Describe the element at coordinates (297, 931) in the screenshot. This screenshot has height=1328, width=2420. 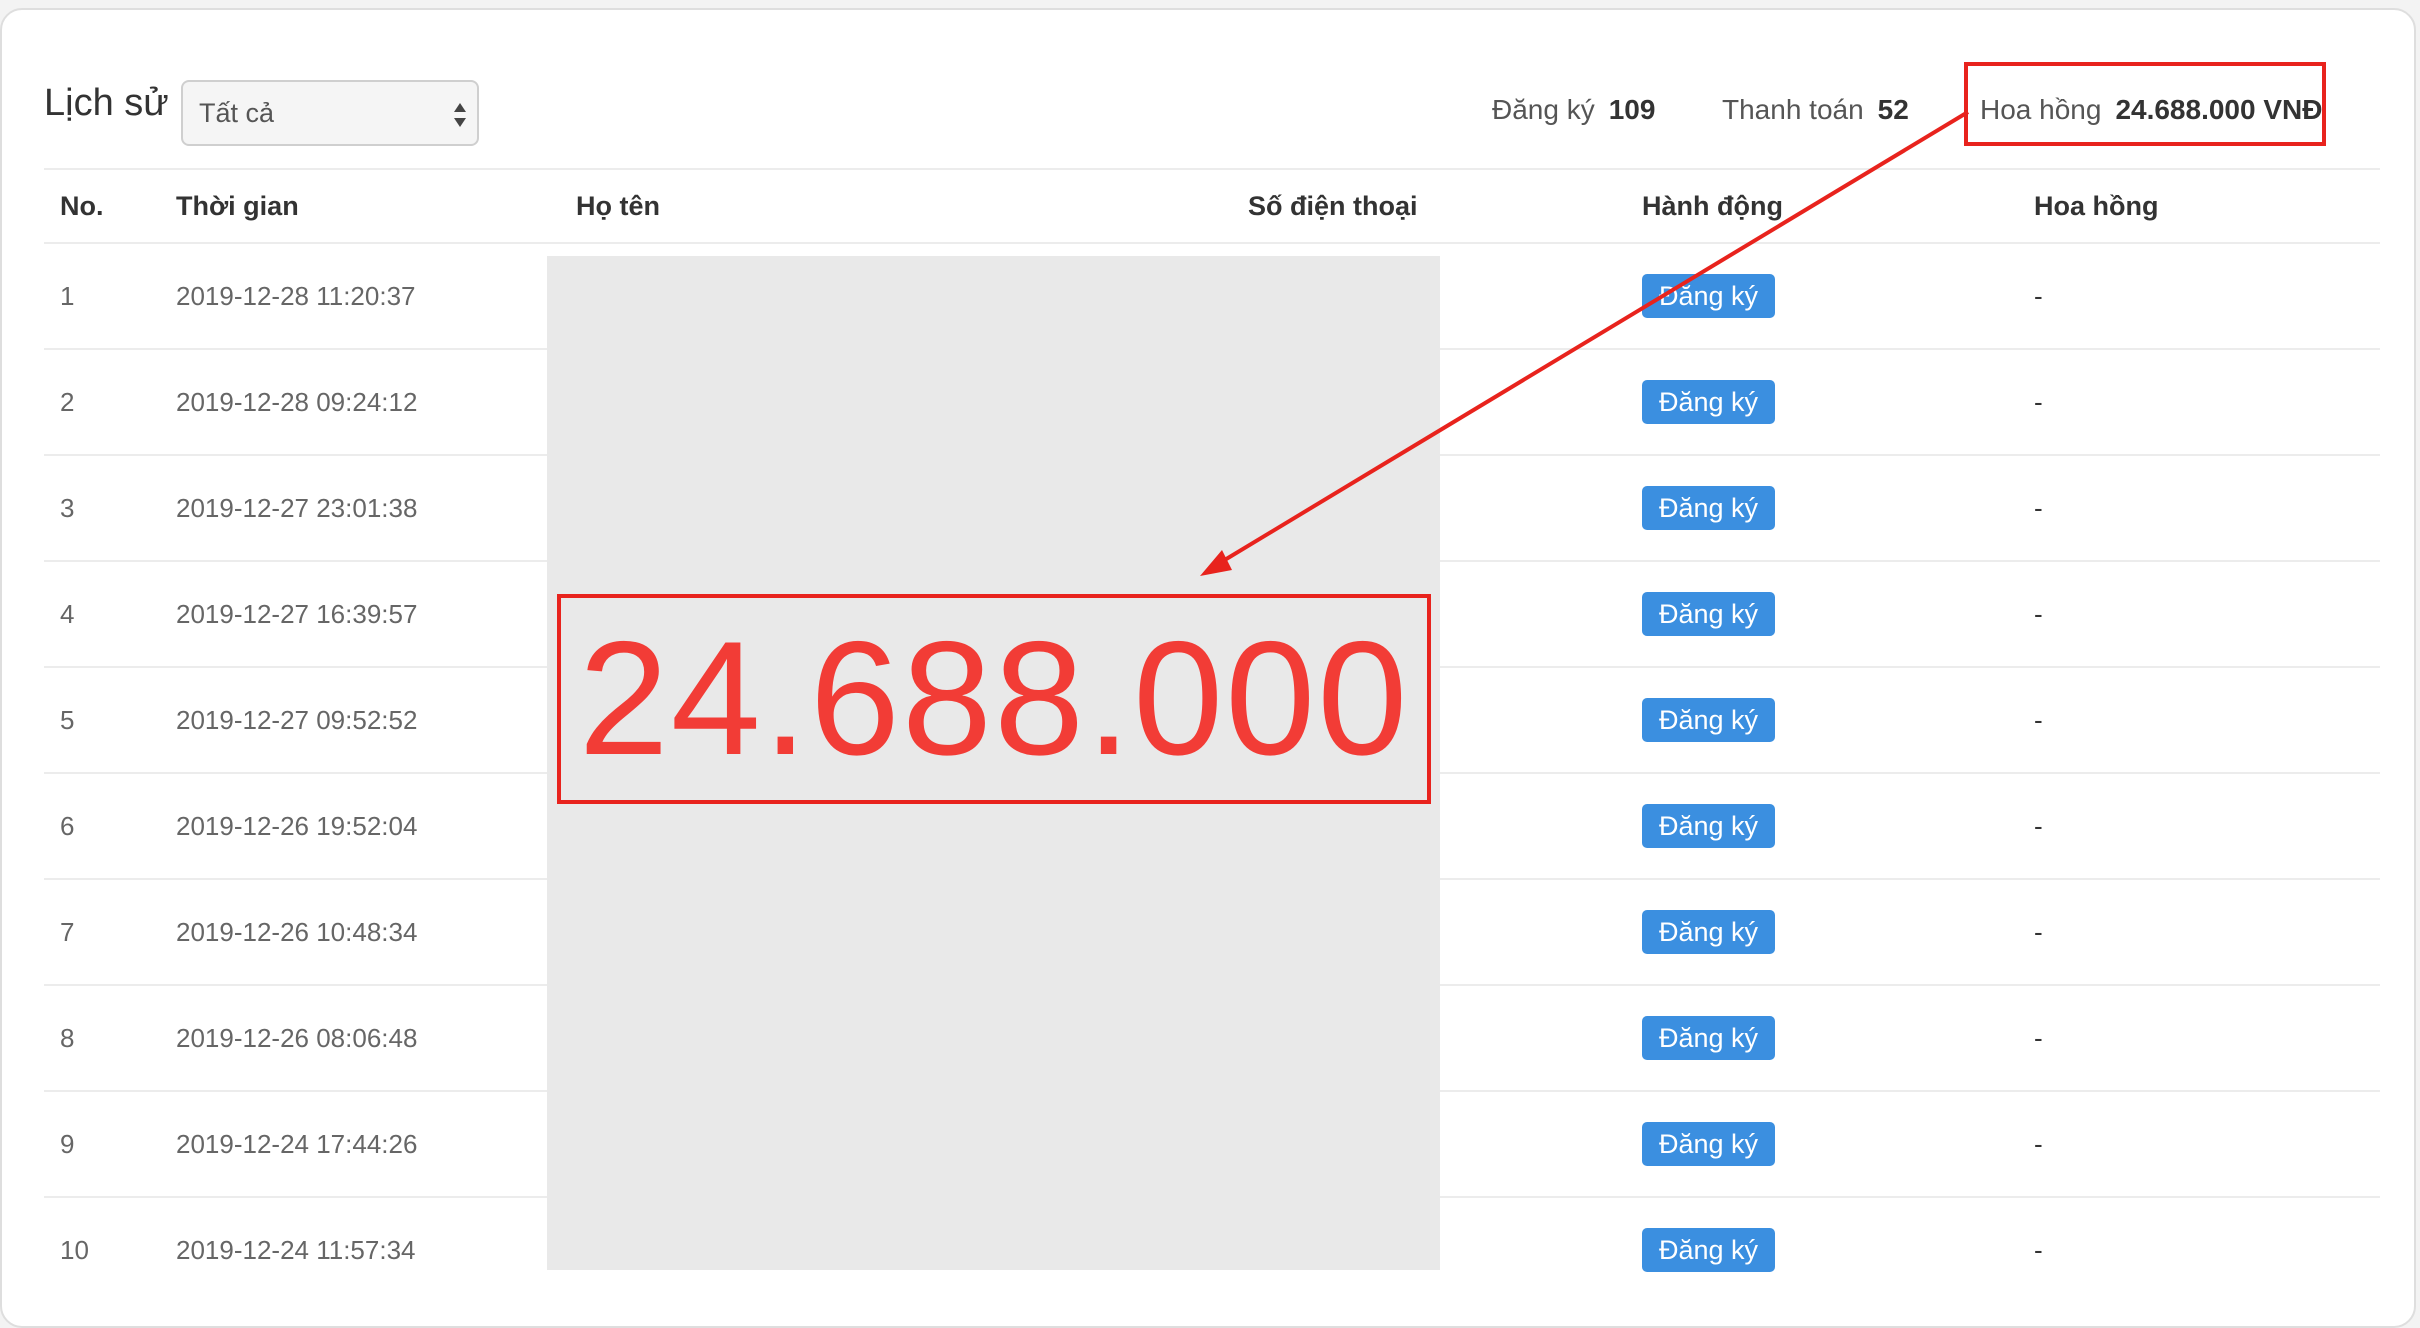
I see `row-time: 2019-12-26 10:48:34` at that location.